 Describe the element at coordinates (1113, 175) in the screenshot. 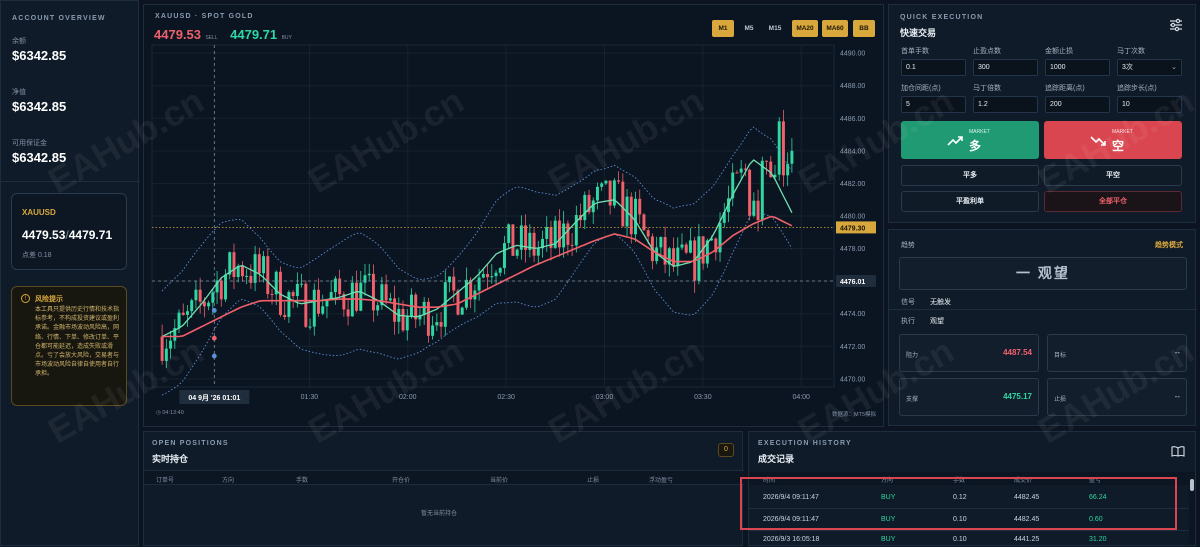

I see `close-short-button: 平空` at that location.